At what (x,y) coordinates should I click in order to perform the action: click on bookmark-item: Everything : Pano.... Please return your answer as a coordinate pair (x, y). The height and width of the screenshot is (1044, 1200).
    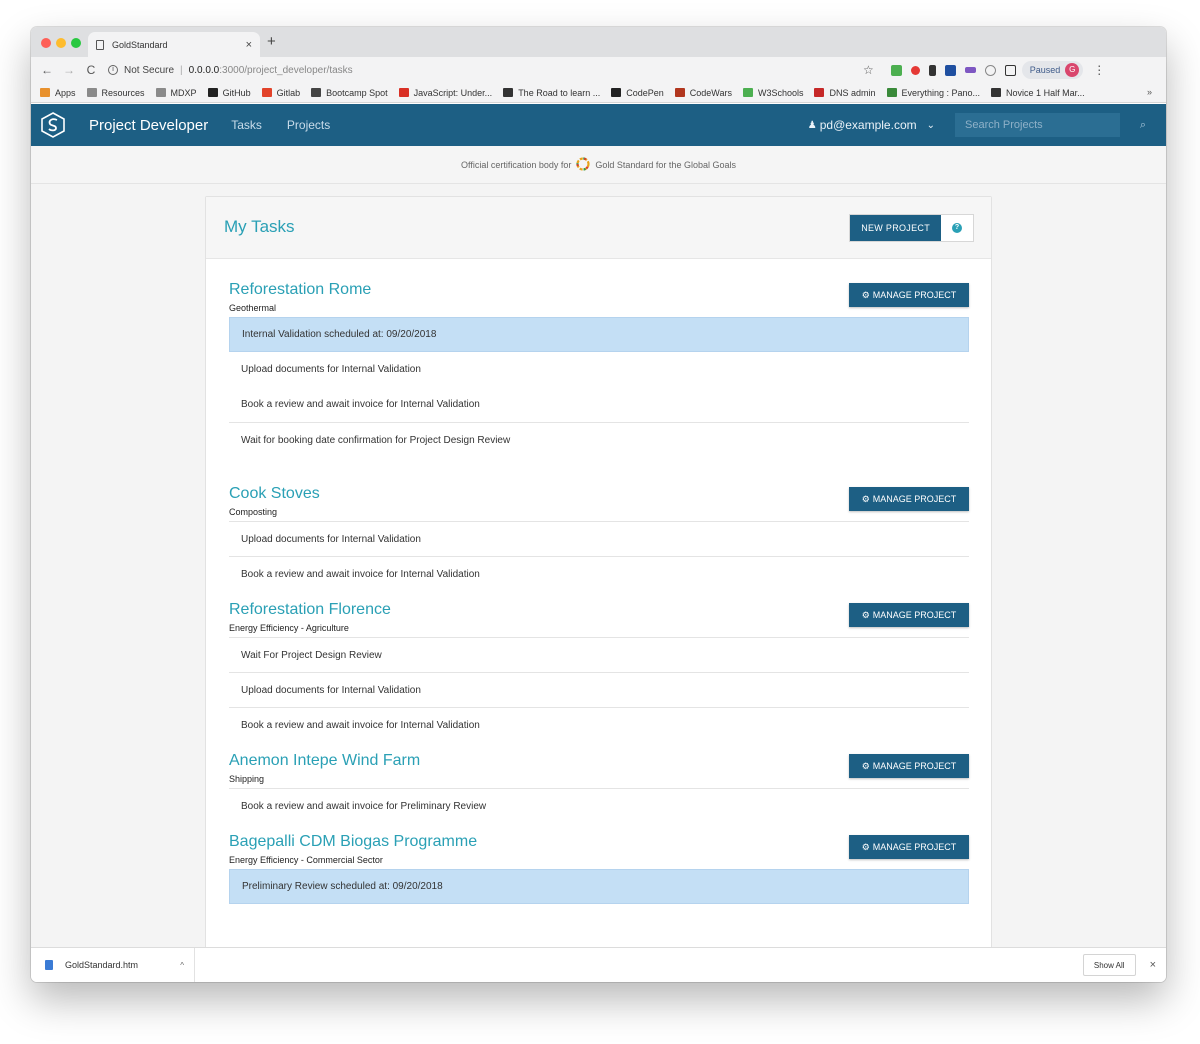
    Looking at the image, I should click on (933, 92).